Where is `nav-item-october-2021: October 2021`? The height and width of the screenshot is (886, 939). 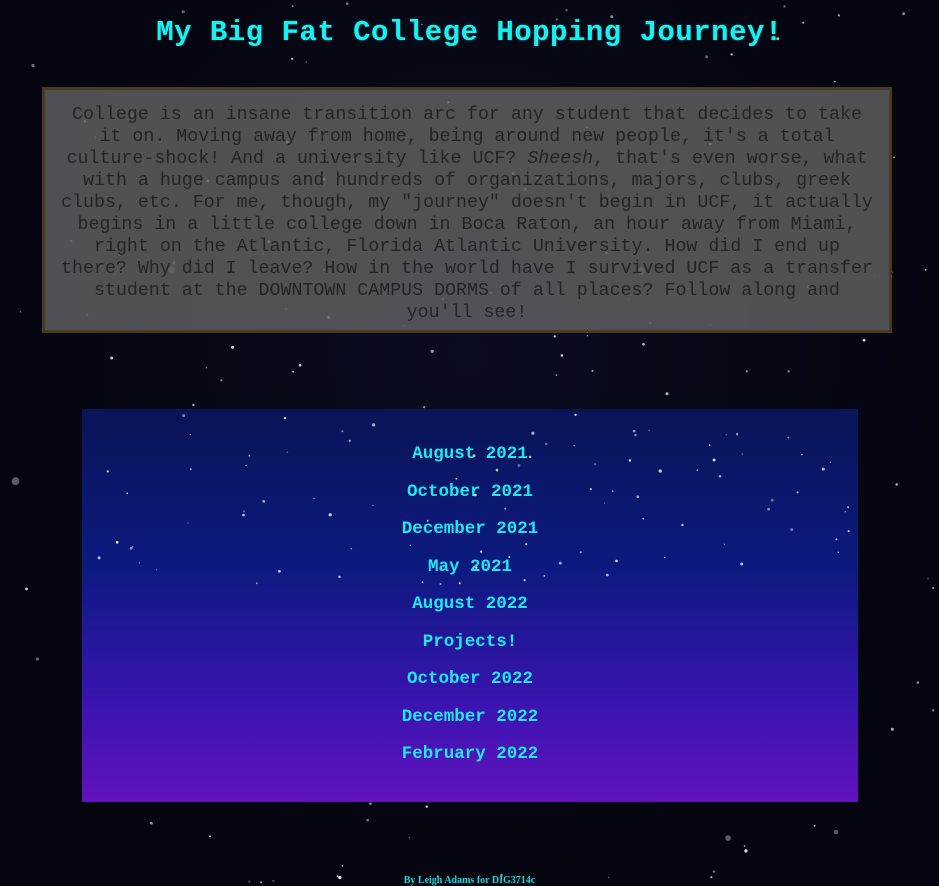
nav-item-october-2021: October 2021 is located at coordinates (470, 500).